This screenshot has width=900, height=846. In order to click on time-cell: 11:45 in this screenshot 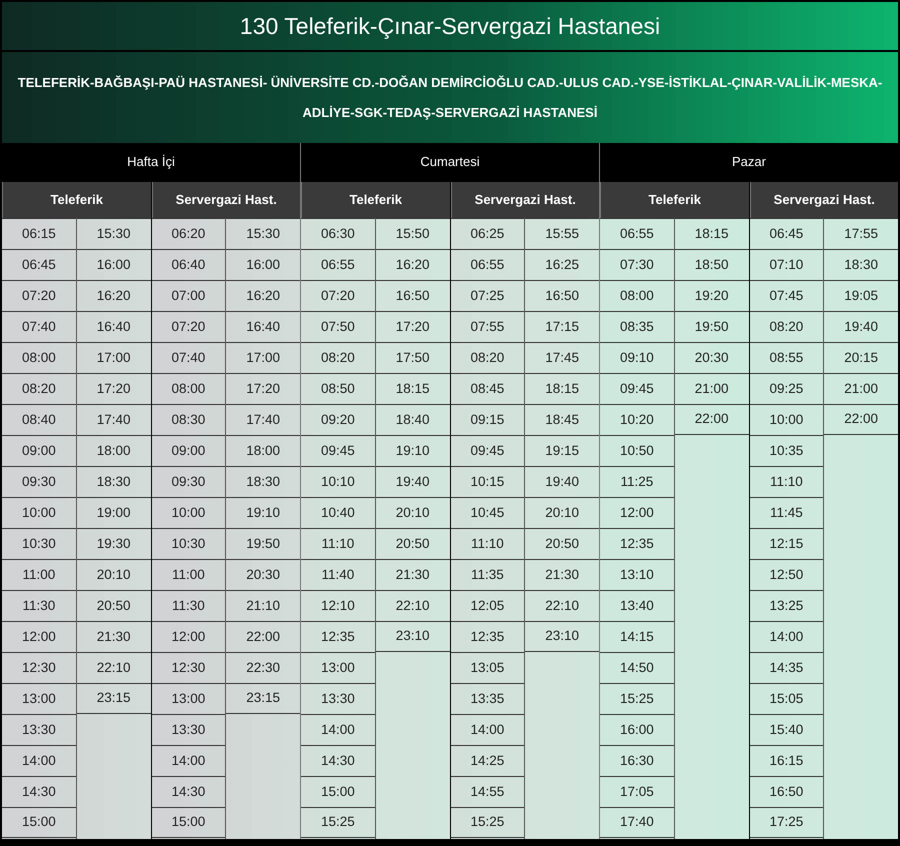, I will do `click(787, 512)`.